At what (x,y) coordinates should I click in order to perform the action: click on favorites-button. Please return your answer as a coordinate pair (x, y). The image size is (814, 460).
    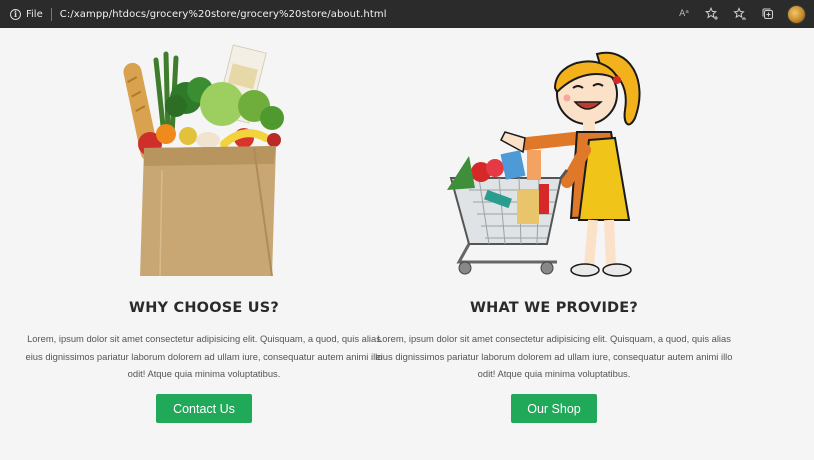
    Looking at the image, I should click on (740, 14).